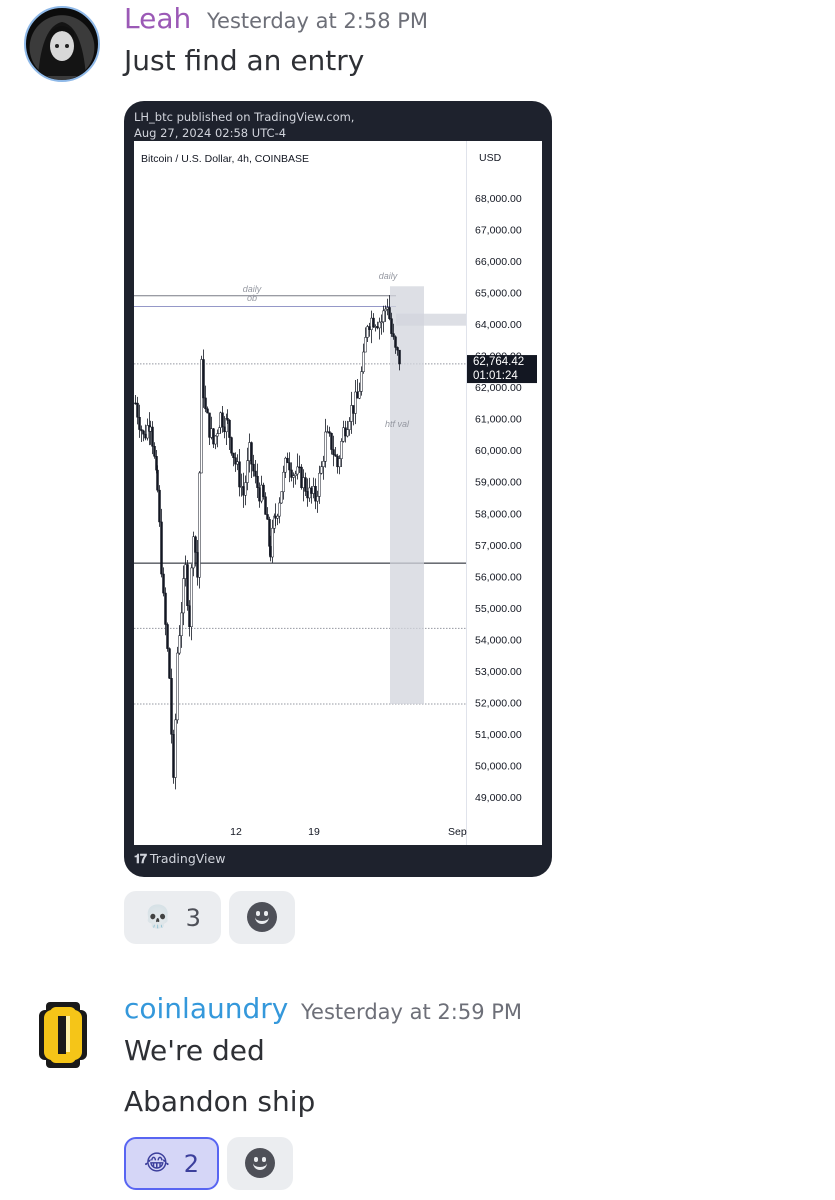 The width and height of the screenshot is (835, 1200). Describe the element at coordinates (187, 858) in the screenshot. I see `tradingview-label: TradingView` at that location.